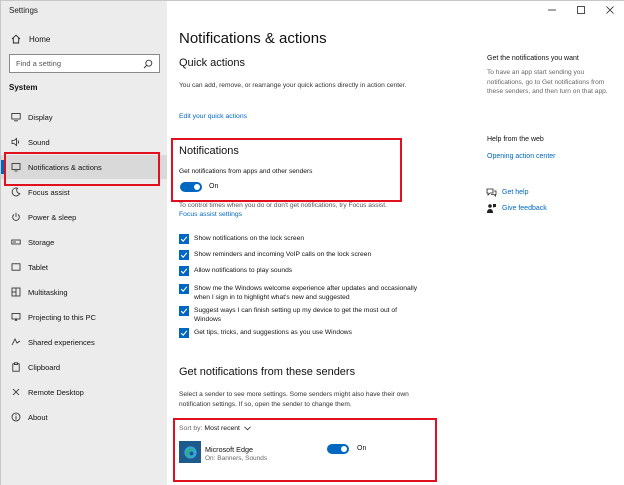 The height and width of the screenshot is (485, 624). I want to click on sidebar-item-label: Focus assist, so click(49, 192).